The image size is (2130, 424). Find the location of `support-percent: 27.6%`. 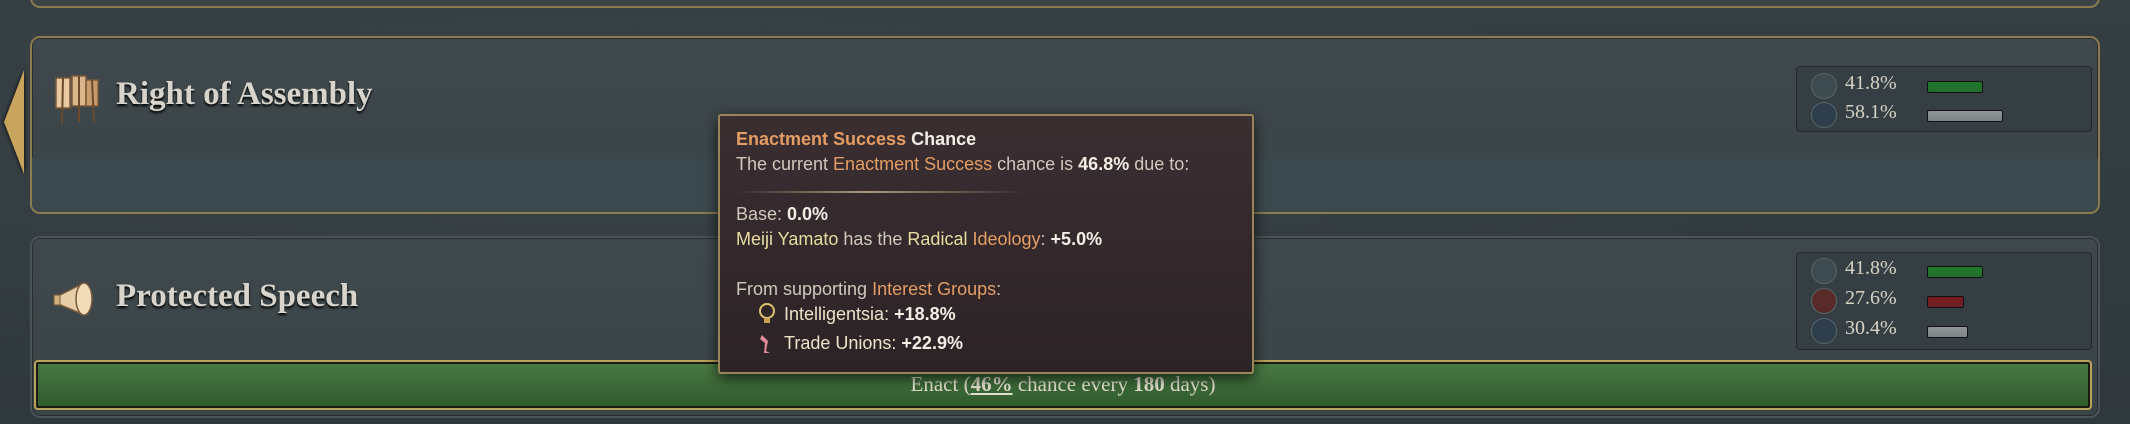

support-percent: 27.6% is located at coordinates (1871, 298).